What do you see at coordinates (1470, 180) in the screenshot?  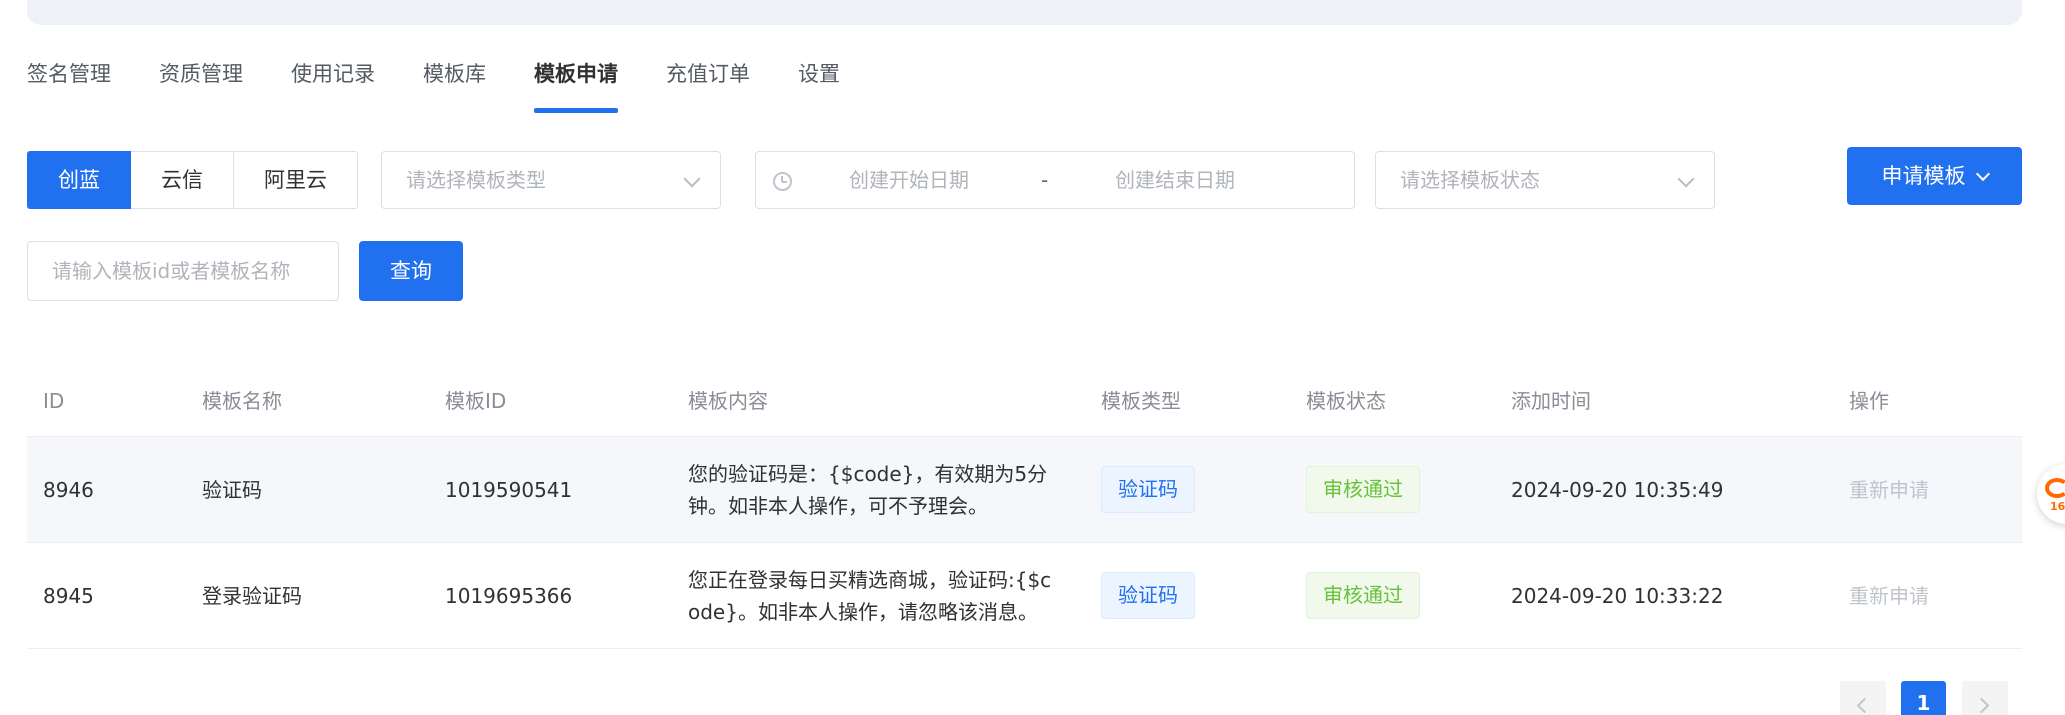 I see `template-status-placeholder: 请选择模板状态` at bounding box center [1470, 180].